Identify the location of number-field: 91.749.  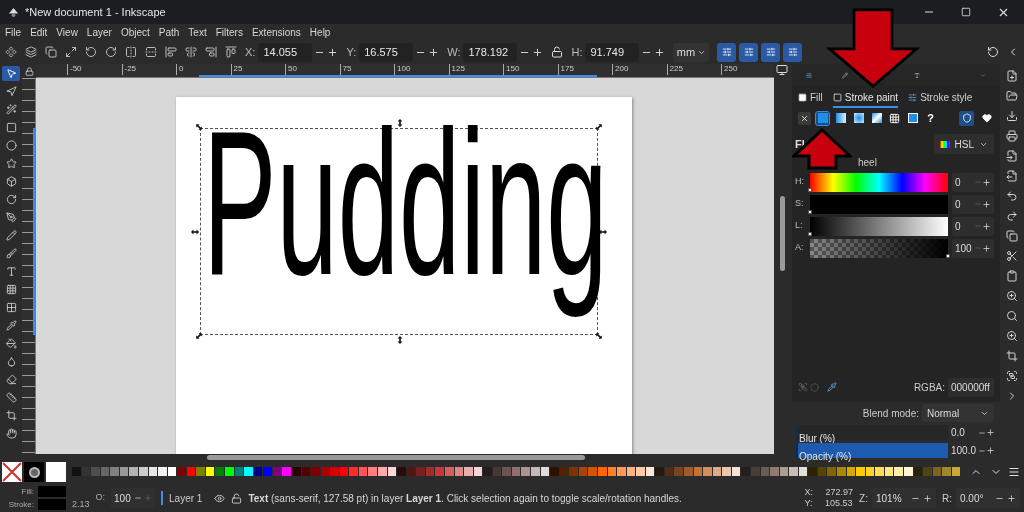
(612, 52).